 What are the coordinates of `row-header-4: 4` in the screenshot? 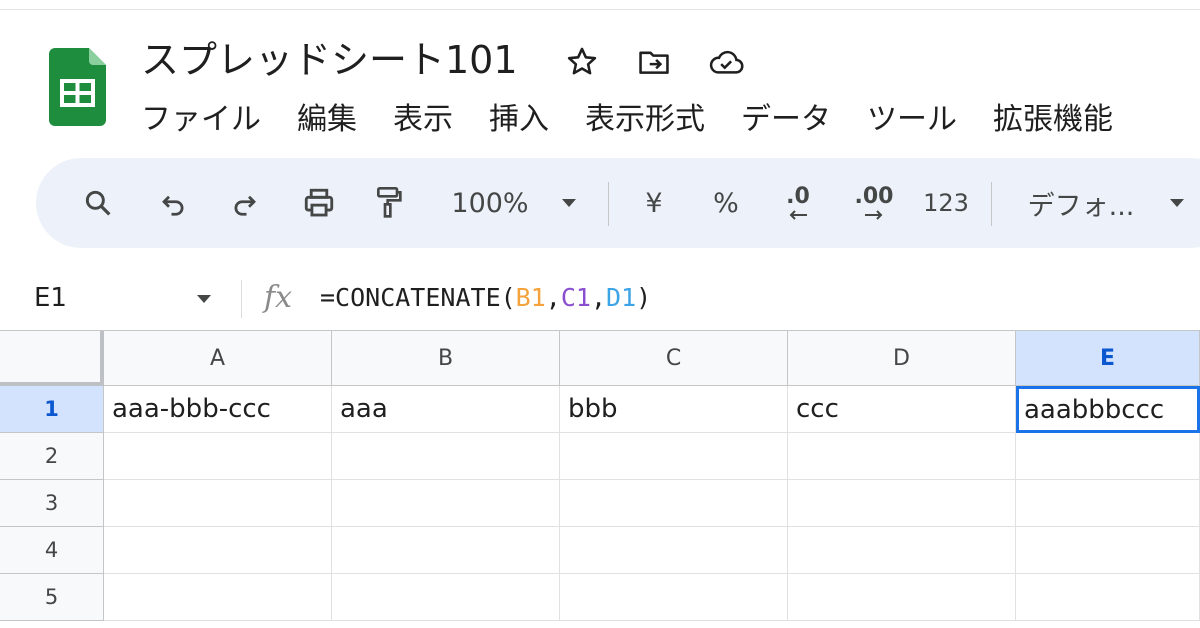 It's located at (52, 550).